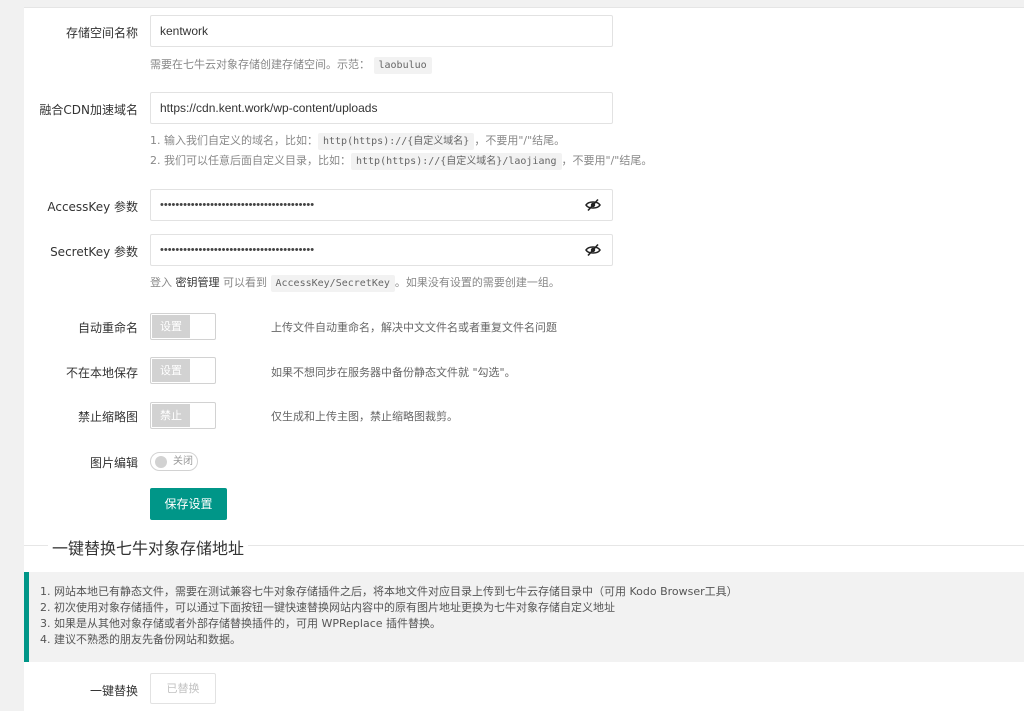 This screenshot has height=711, width=1024. Describe the element at coordinates (113, 691) in the screenshot. I see `one-click-replace-label: 一键替换` at that location.